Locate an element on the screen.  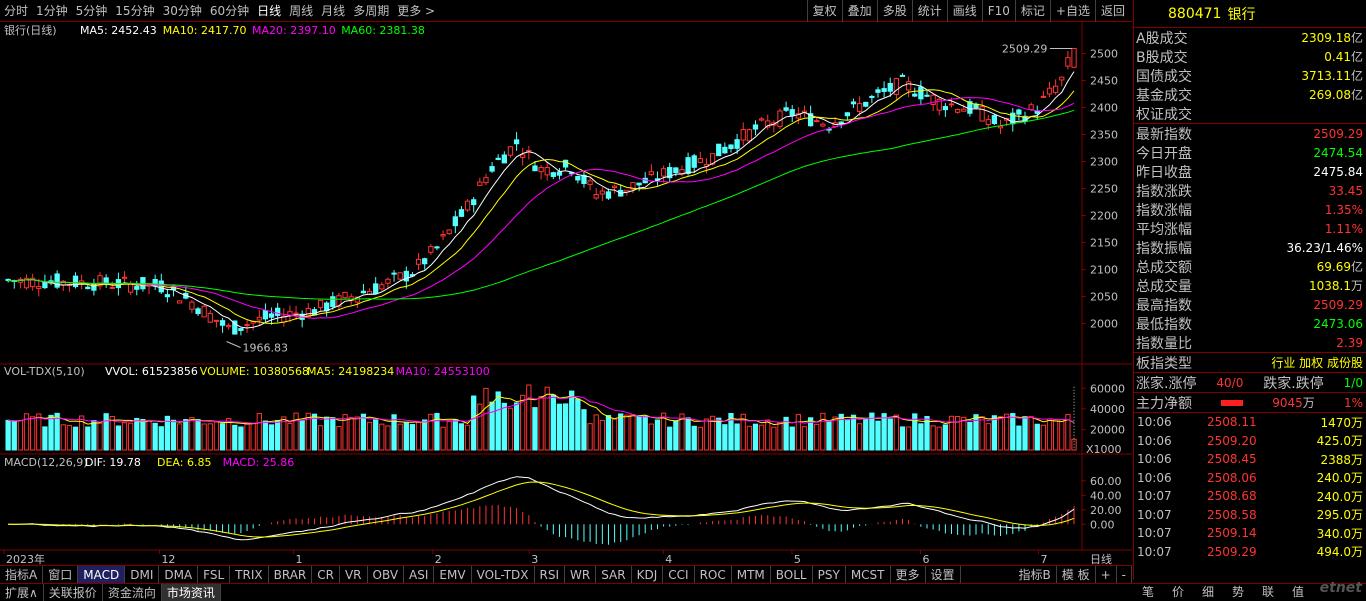
vol-legend-2: MA5: 24198234 is located at coordinates (350, 371).